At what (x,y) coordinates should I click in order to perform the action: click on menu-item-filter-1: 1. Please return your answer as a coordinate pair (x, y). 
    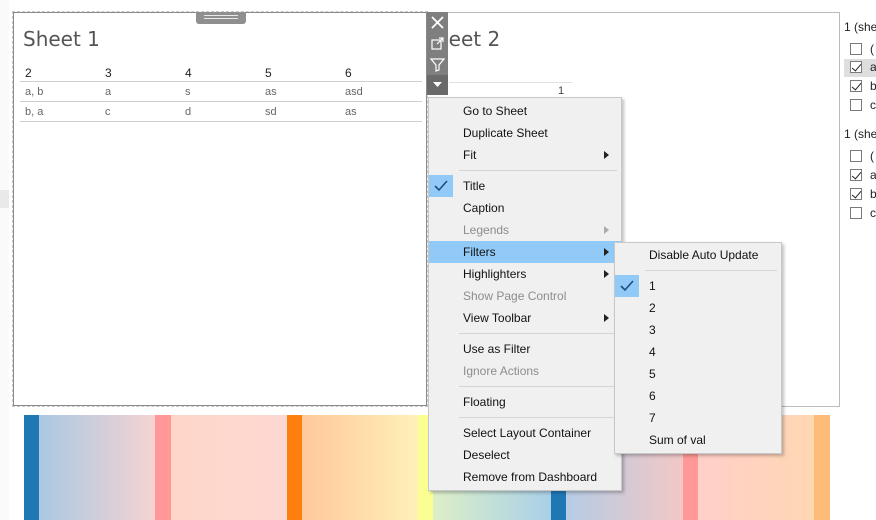
    Looking at the image, I should click on (698, 286).